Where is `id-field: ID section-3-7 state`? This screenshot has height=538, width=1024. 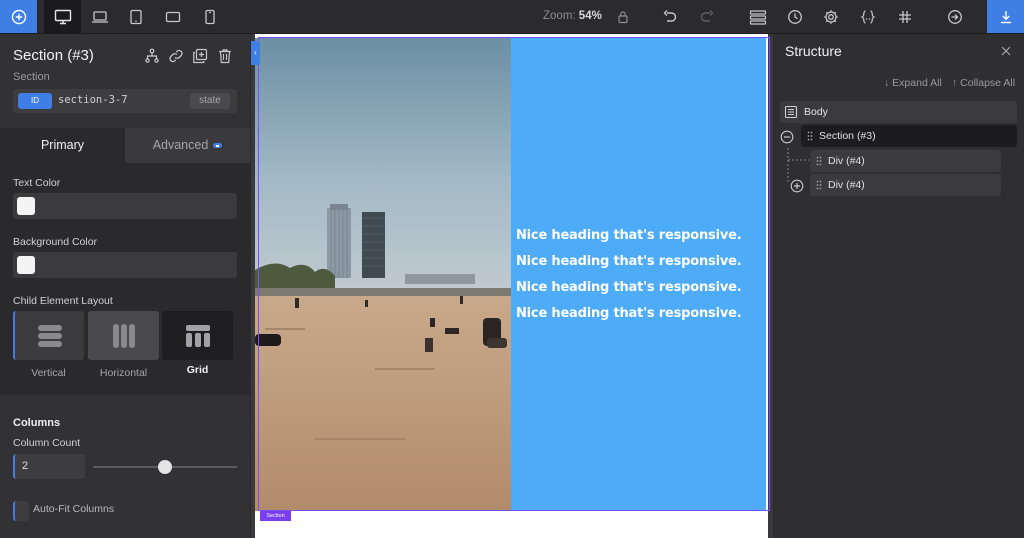 id-field: ID section-3-7 state is located at coordinates (125, 101).